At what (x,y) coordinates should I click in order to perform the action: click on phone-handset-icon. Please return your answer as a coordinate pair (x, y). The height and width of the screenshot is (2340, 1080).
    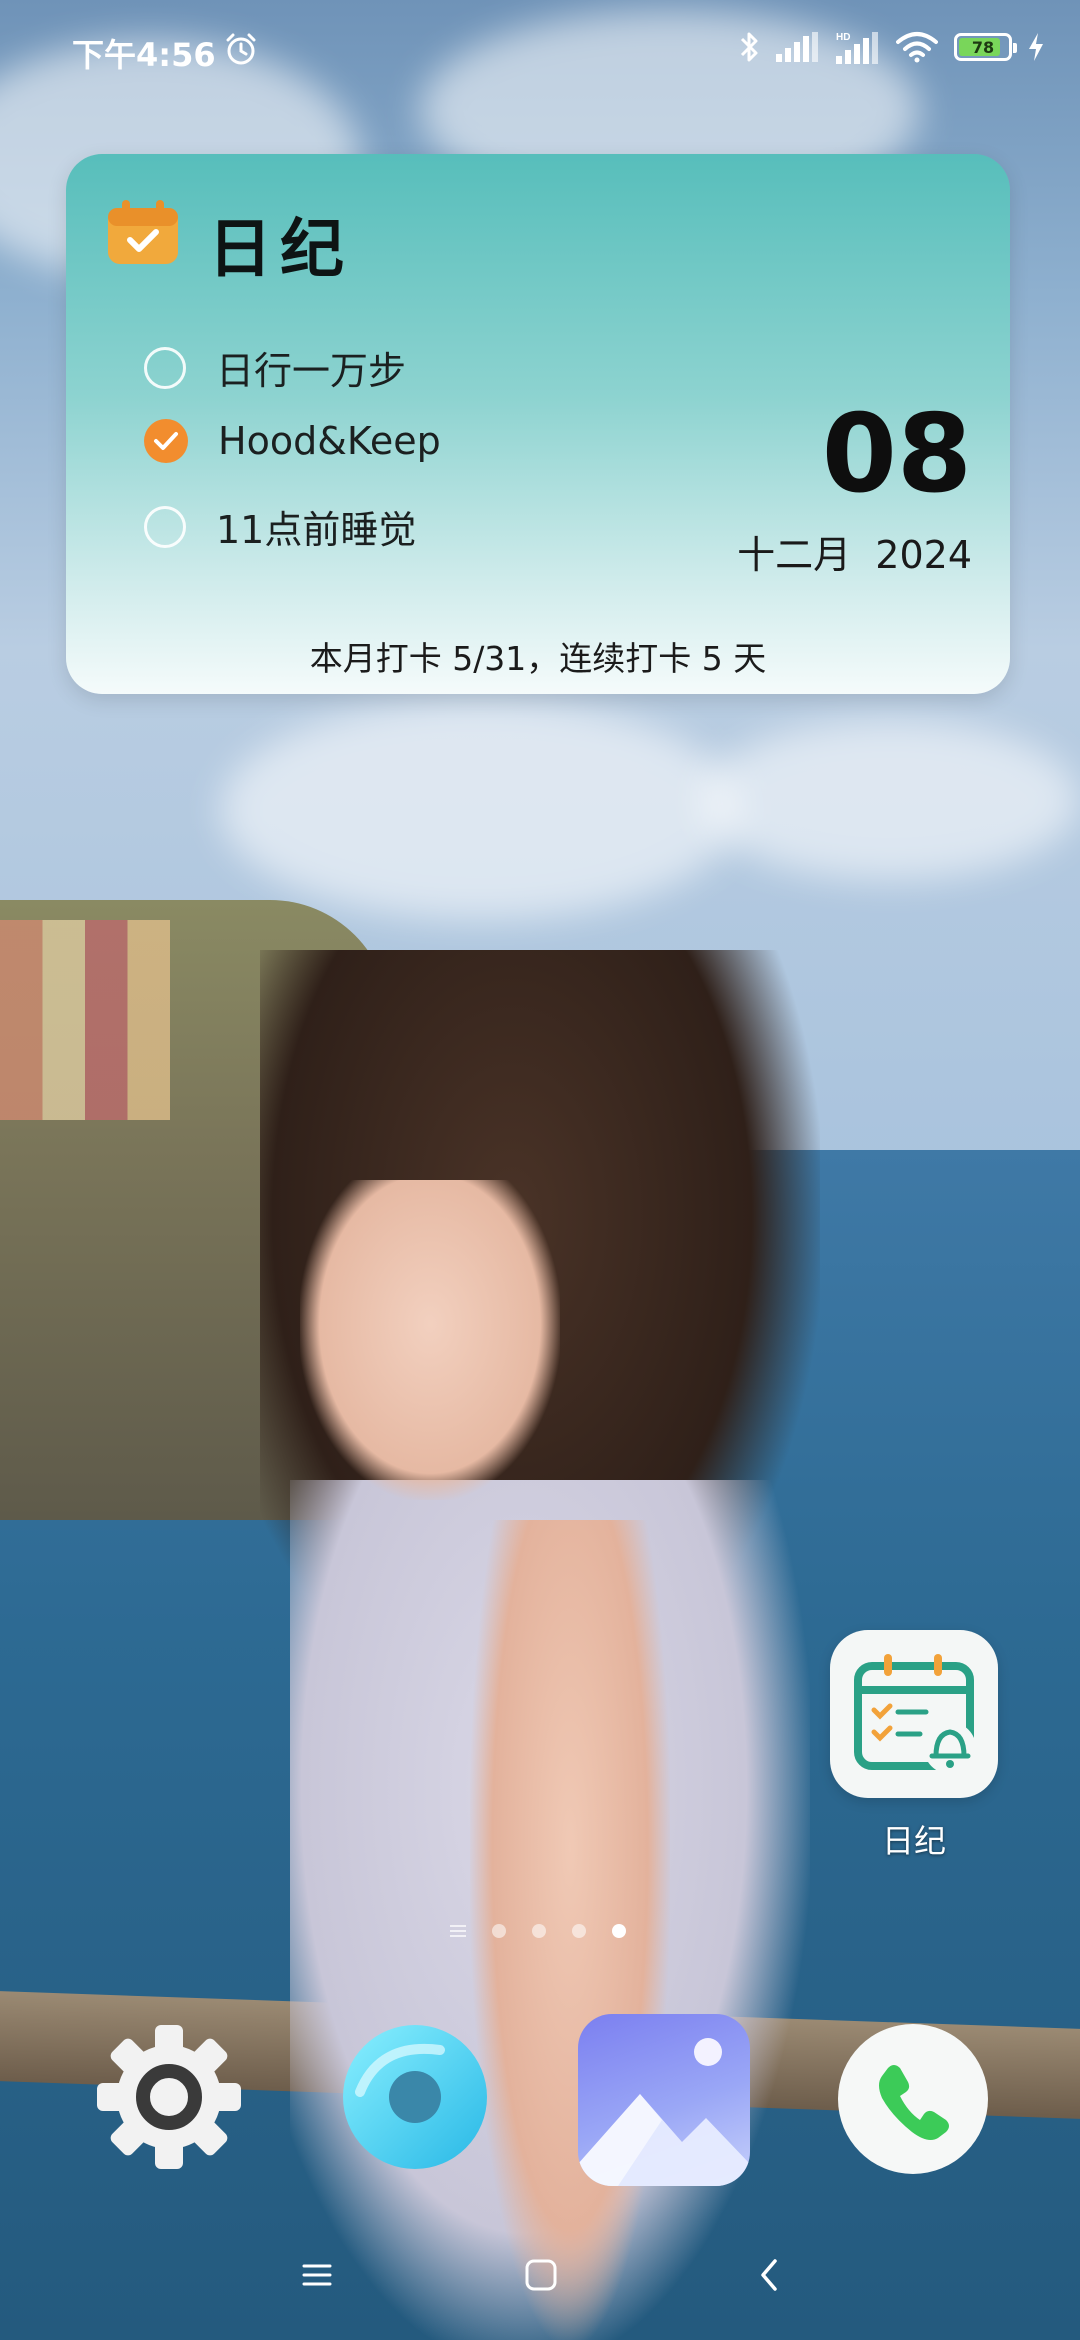
    Looking at the image, I should click on (914, 2102).